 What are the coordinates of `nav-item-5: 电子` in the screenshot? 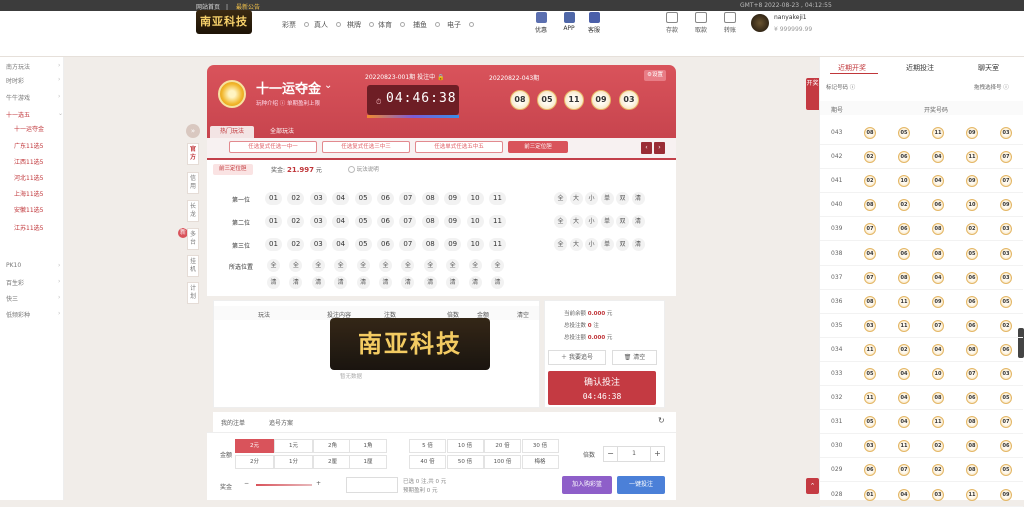 It's located at (454, 25).